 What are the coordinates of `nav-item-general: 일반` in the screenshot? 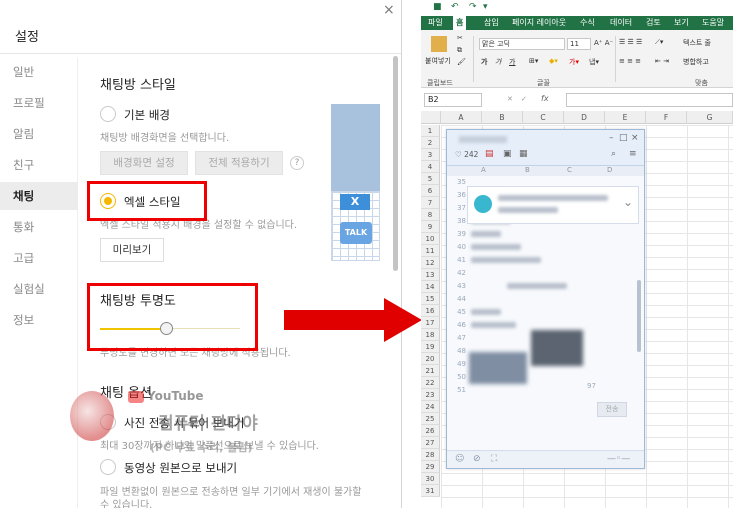 It's located at (39, 72).